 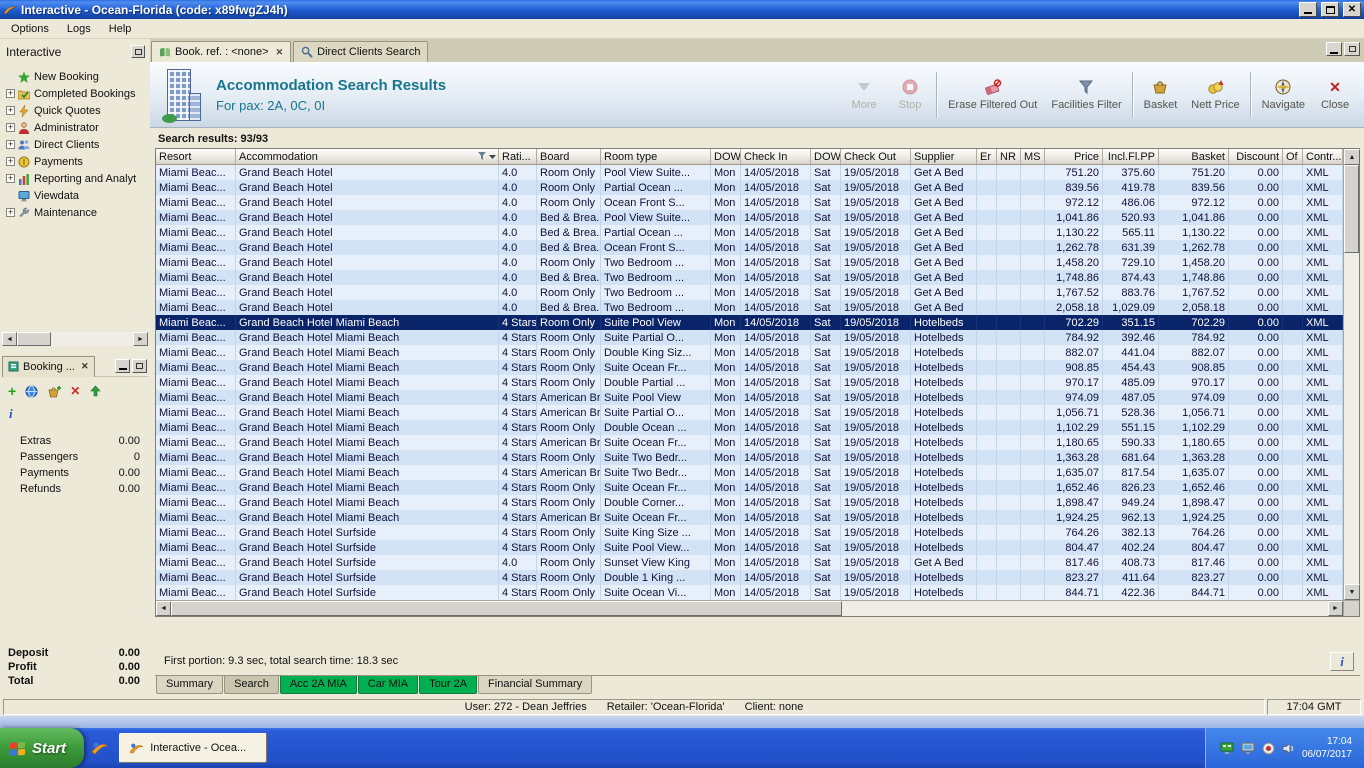 What do you see at coordinates (1352, 49) in the screenshot?
I see `mdi-restore-button` at bounding box center [1352, 49].